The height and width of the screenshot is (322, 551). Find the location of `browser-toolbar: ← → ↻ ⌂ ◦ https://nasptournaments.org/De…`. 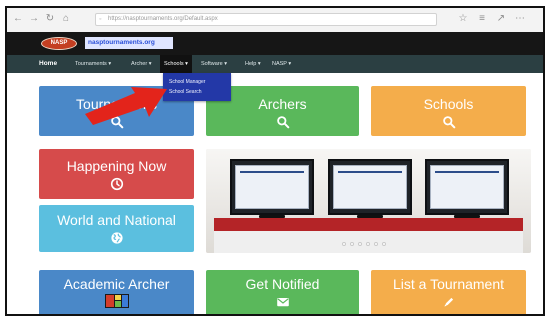

browser-toolbar: ← → ↻ ⌂ ◦ https://nasptournaments.org/De… is located at coordinates (275, 20).